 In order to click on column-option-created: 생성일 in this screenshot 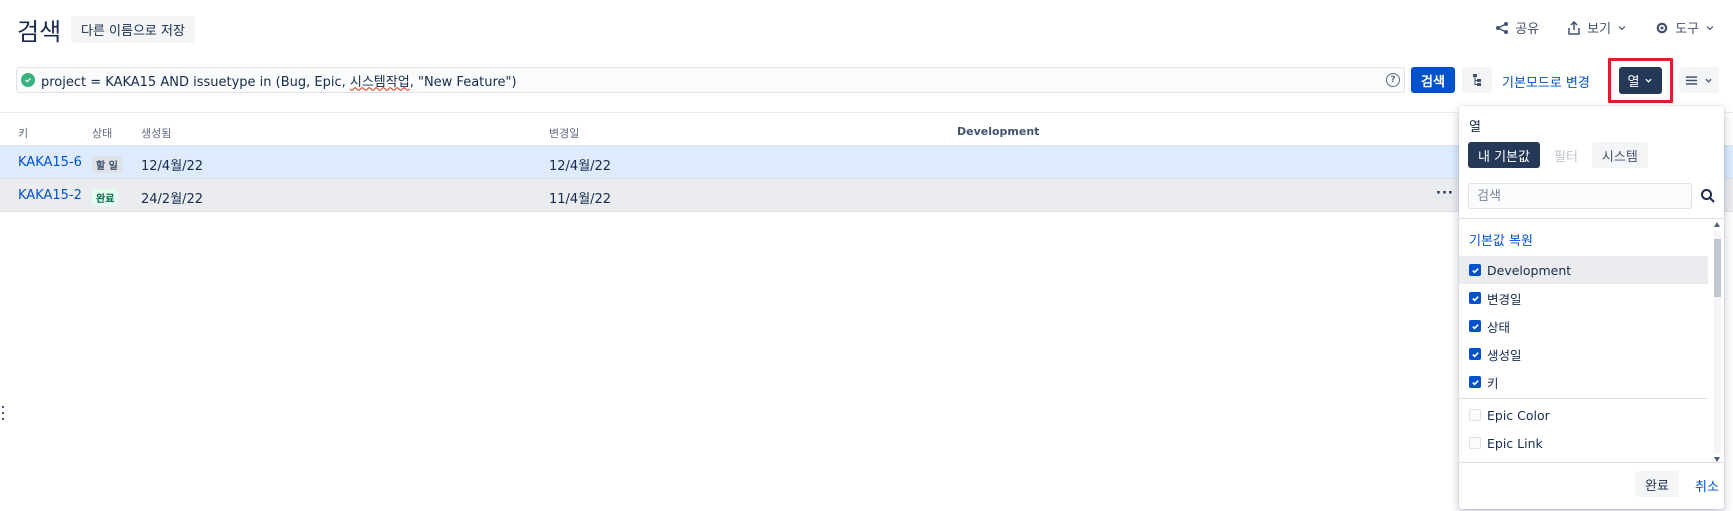, I will do `click(1583, 354)`.